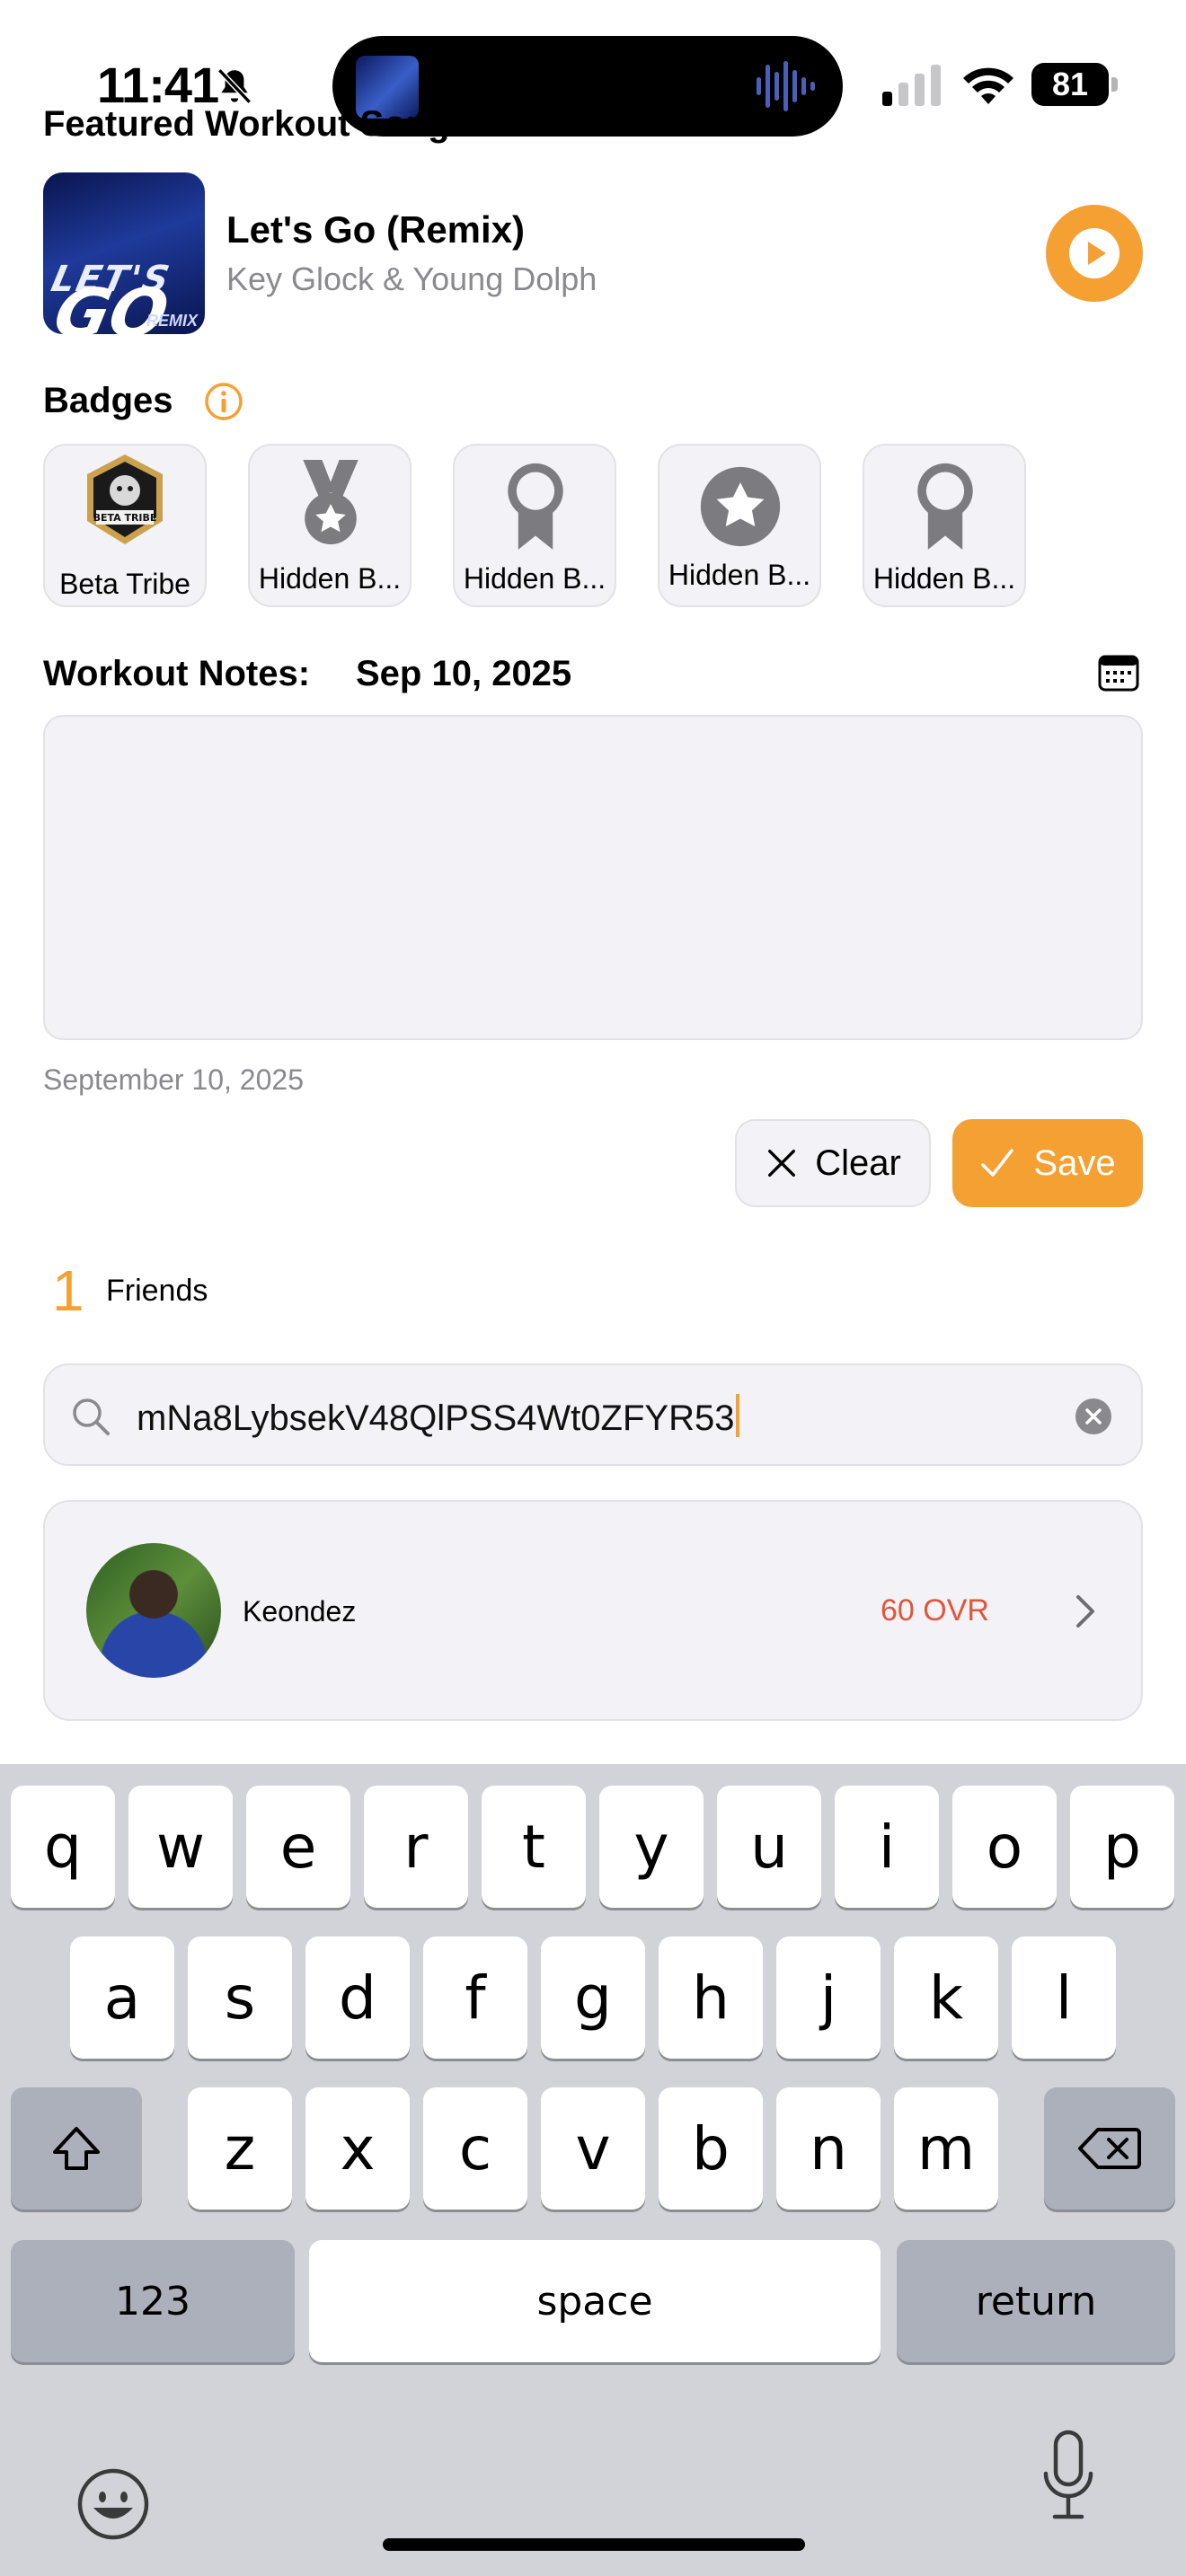 This screenshot has width=1186, height=2576. I want to click on shift-key, so click(76, 2148).